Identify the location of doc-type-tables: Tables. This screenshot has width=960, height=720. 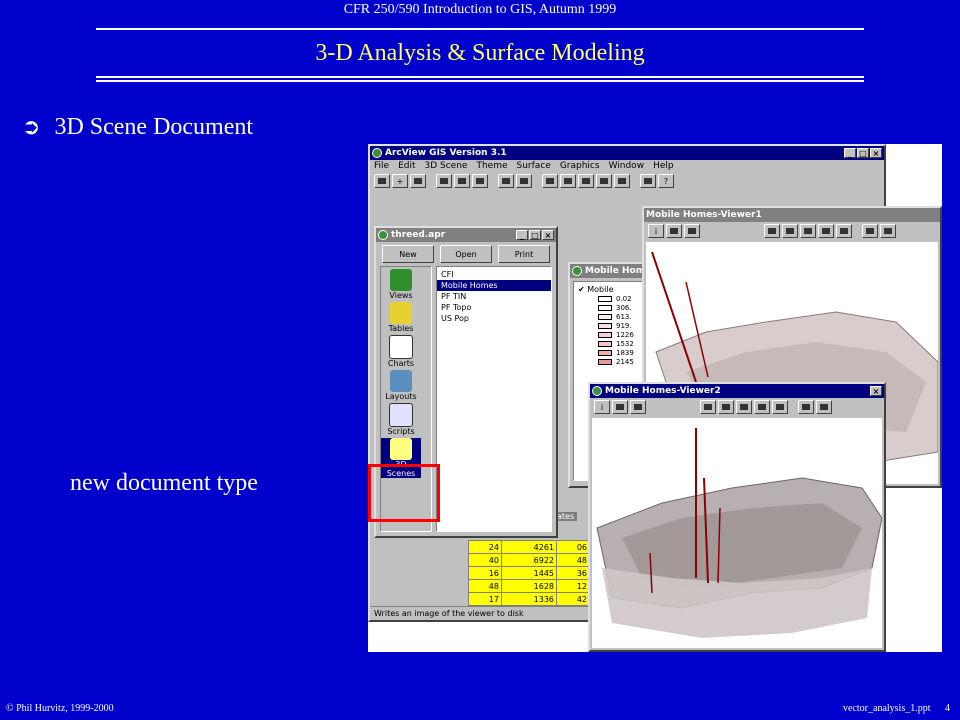
(401, 317).